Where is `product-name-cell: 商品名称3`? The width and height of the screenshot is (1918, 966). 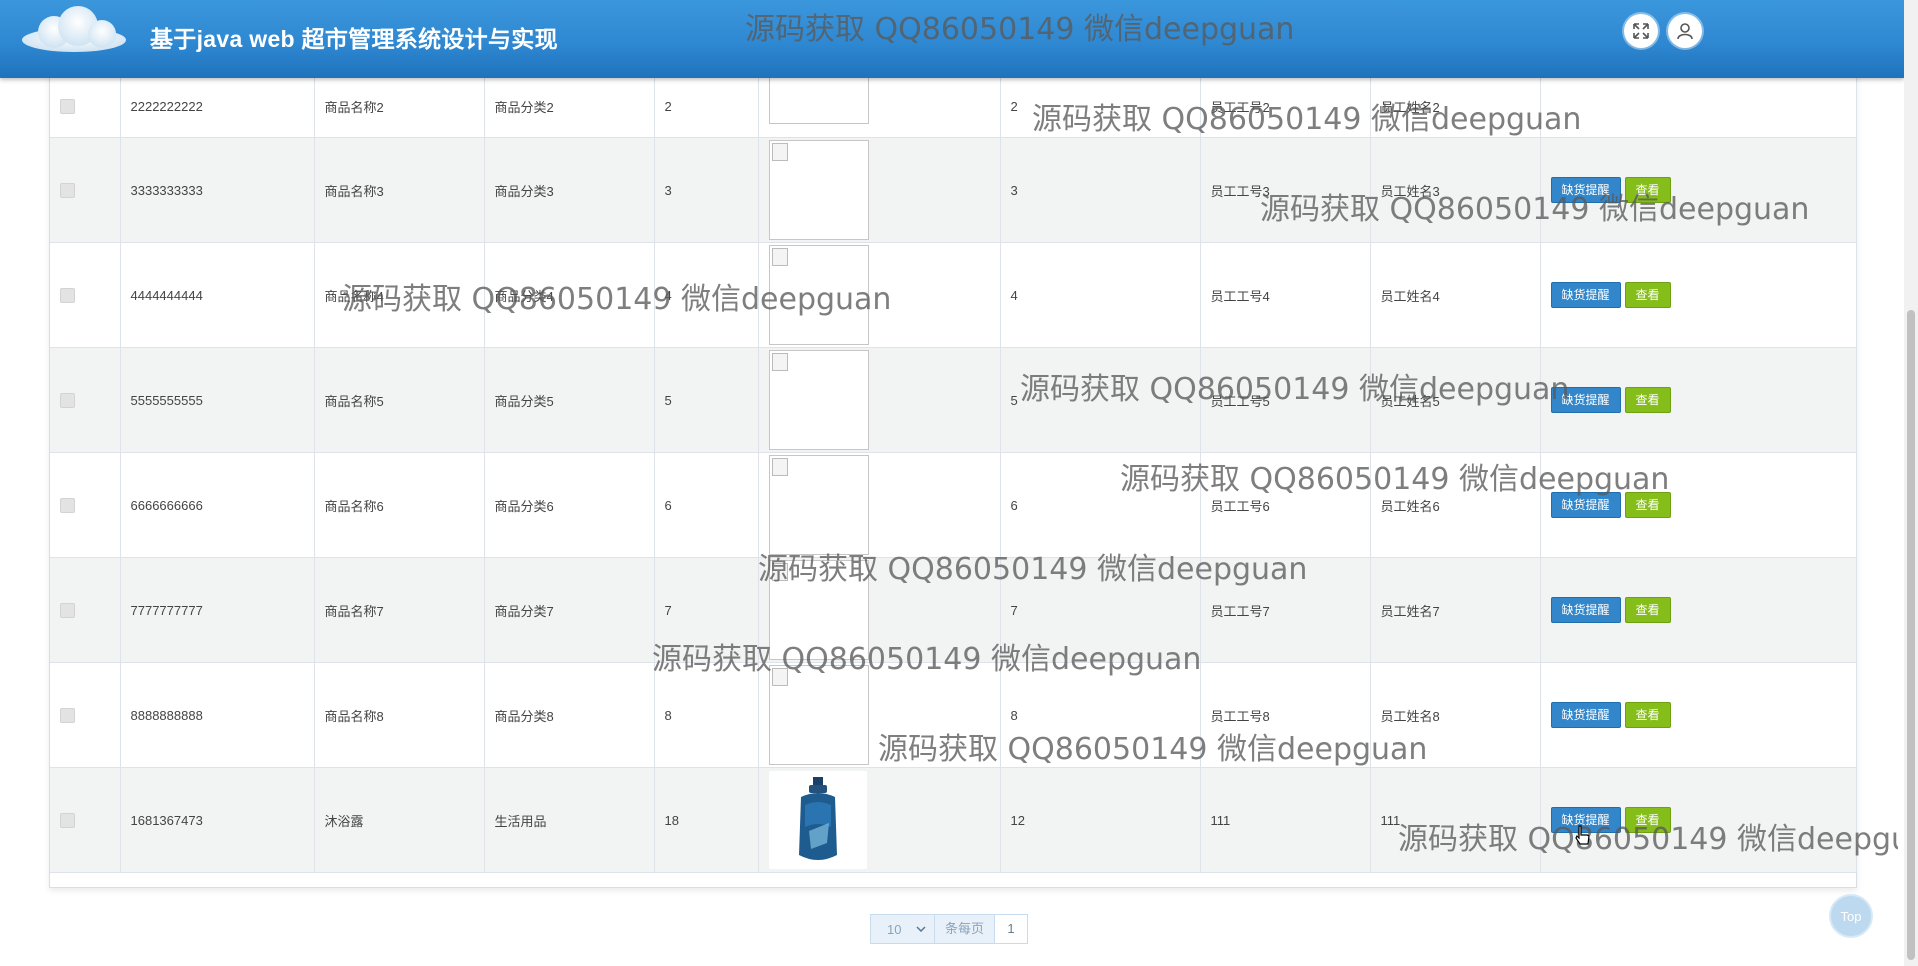
product-name-cell: 商品名称3 is located at coordinates (399, 190).